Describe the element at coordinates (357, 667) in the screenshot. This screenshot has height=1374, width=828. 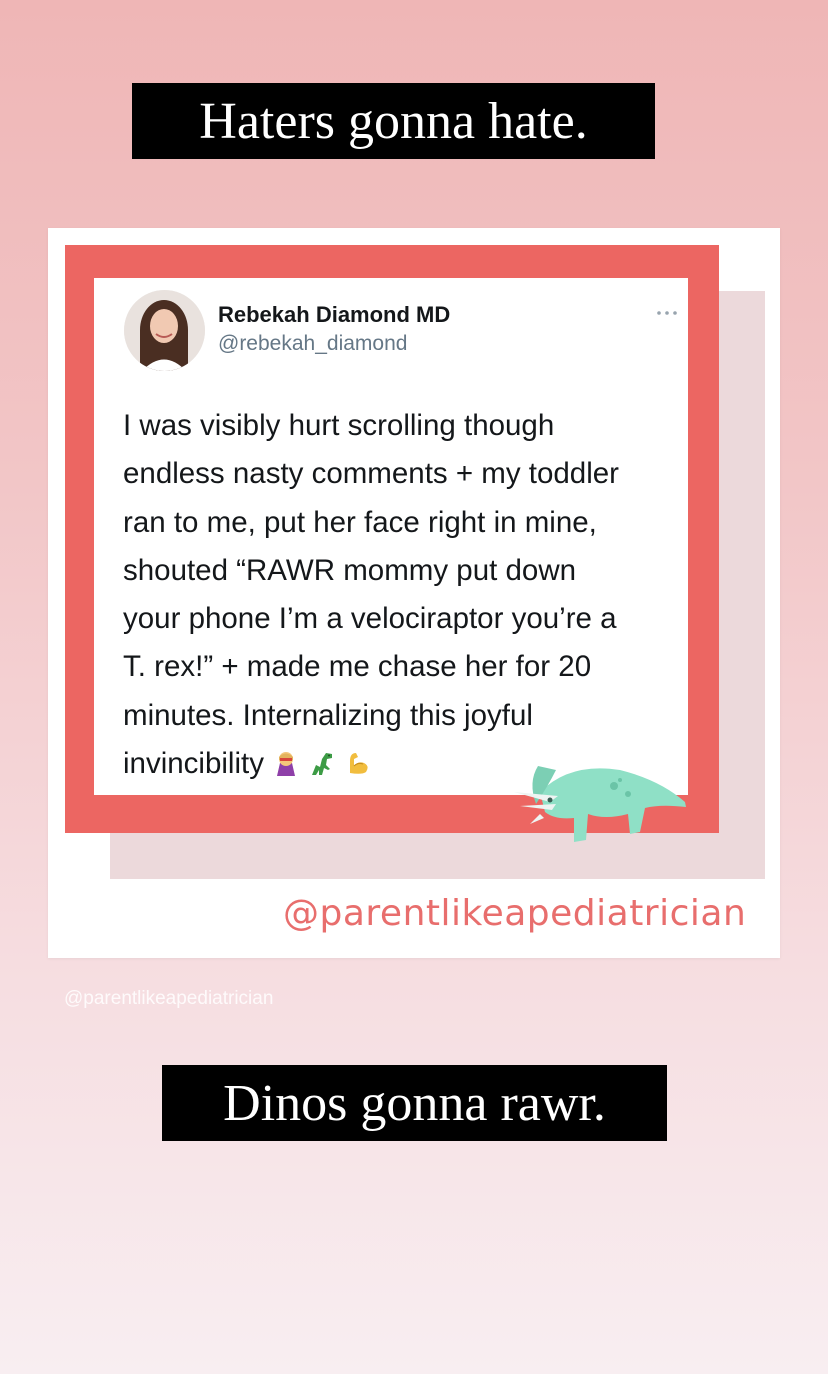
I see `tweet-line: T. rex!” + made me chase her for 20` at that location.